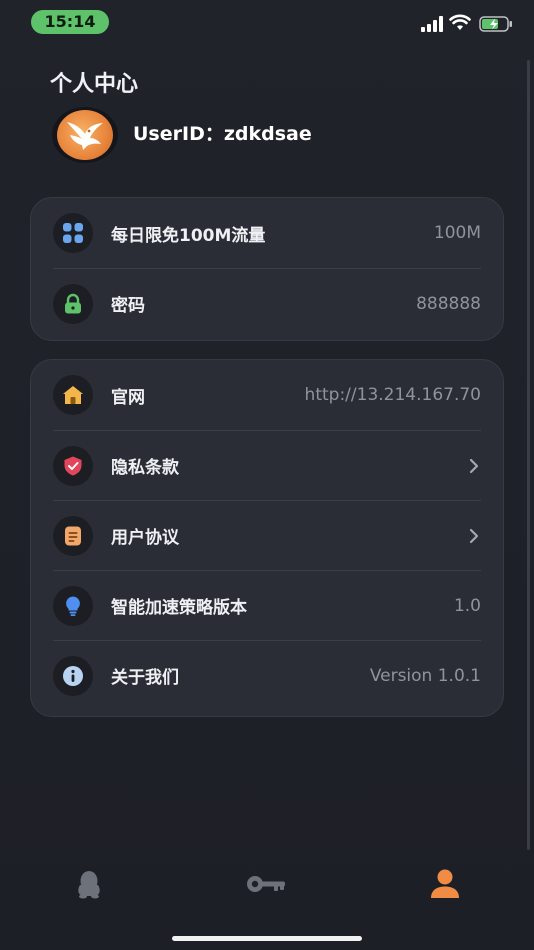 Image resolution: width=534 pixels, height=950 pixels. What do you see at coordinates (495, 24) in the screenshot?
I see `battery-charging-icon` at bounding box center [495, 24].